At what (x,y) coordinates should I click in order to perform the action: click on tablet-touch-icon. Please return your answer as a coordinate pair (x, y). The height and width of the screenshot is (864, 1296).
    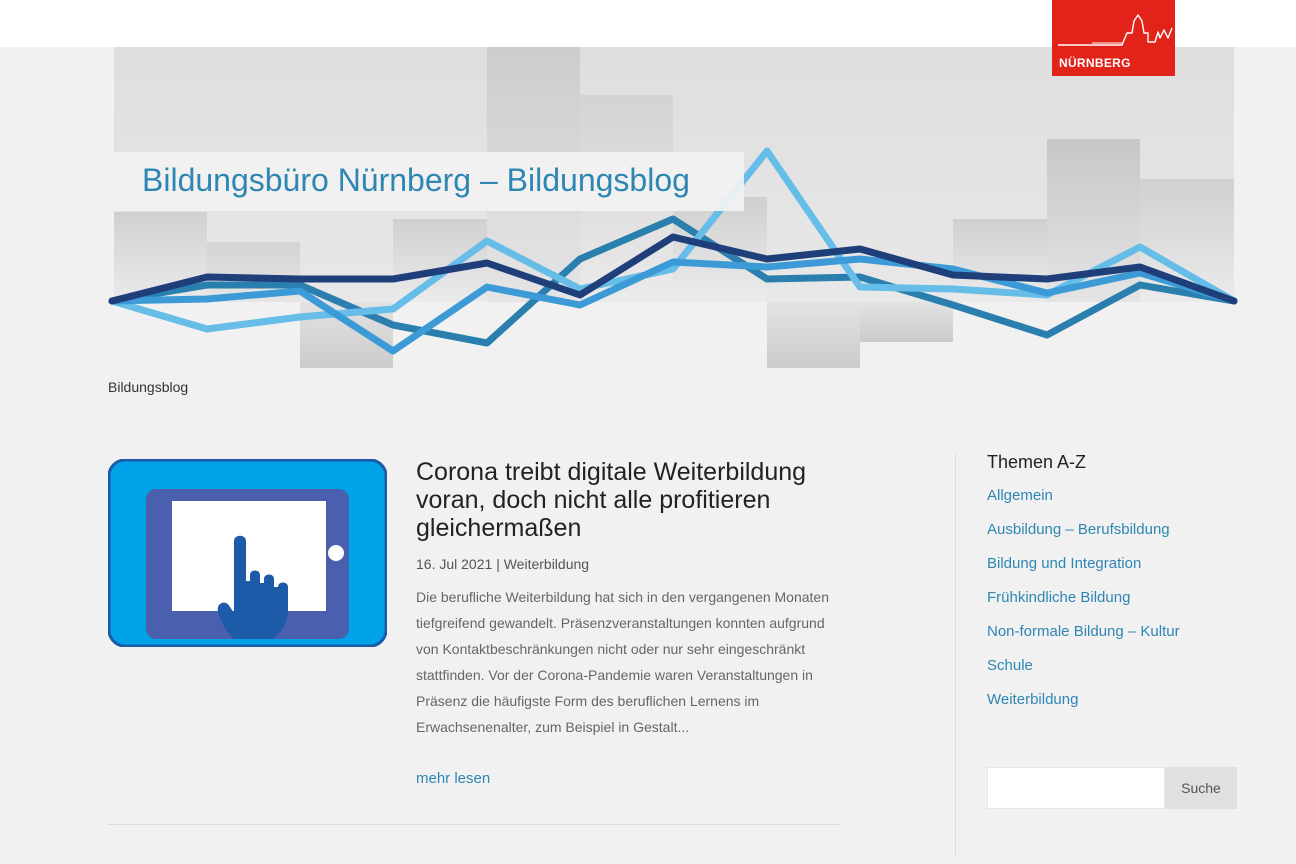
    Looking at the image, I should click on (247, 553).